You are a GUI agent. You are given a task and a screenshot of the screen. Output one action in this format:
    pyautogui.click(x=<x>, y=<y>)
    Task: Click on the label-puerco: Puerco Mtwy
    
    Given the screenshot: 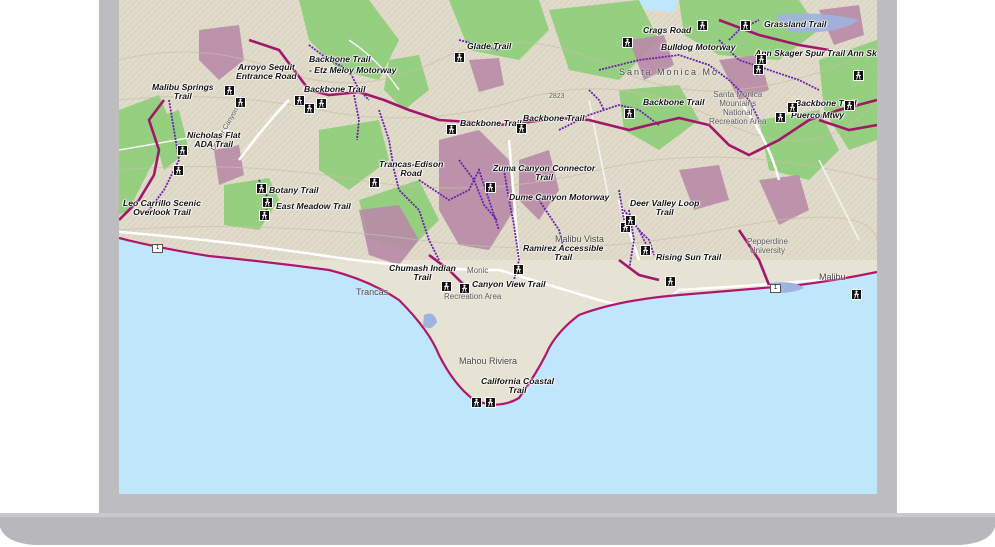 What is the action you would take?
    pyautogui.click(x=817, y=115)
    